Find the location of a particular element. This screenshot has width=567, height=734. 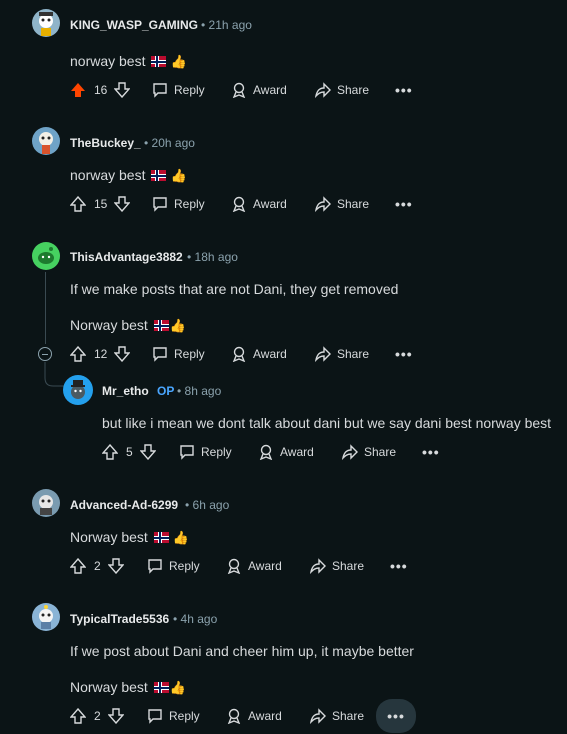

timestamp: • 6h ago is located at coordinates (207, 505).